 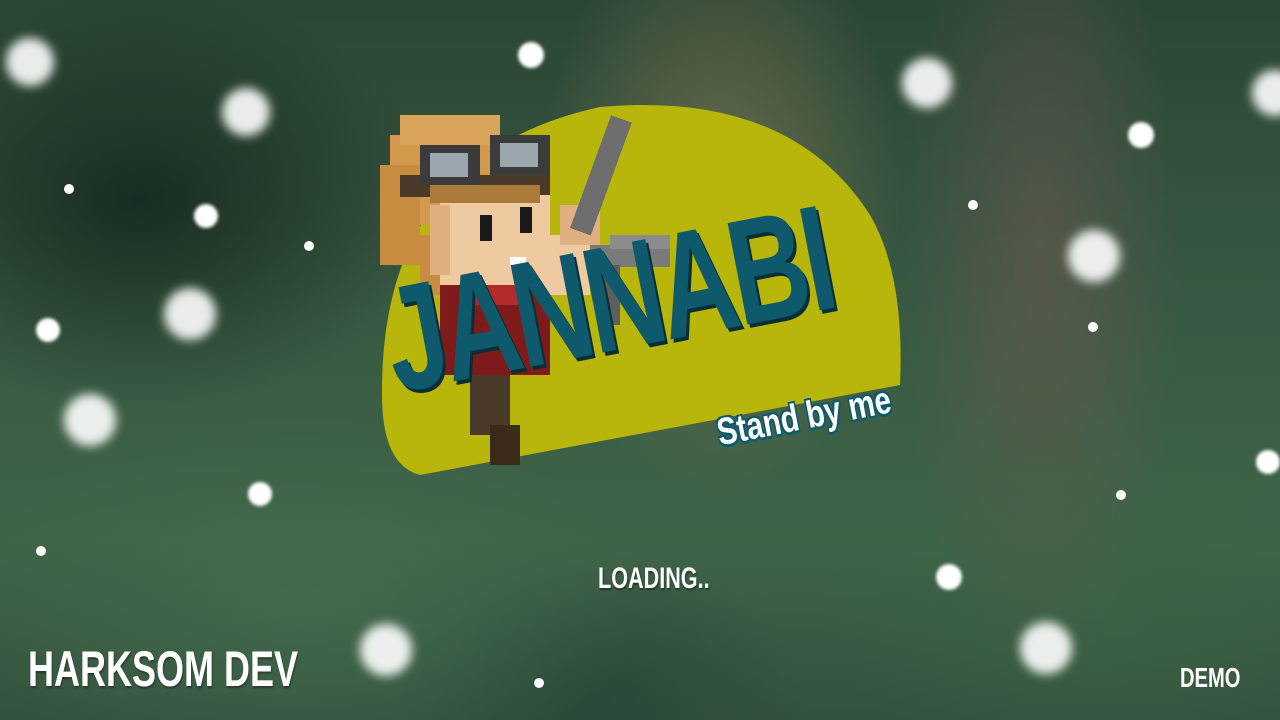 I want to click on build-label: DEMO, so click(x=1210, y=677).